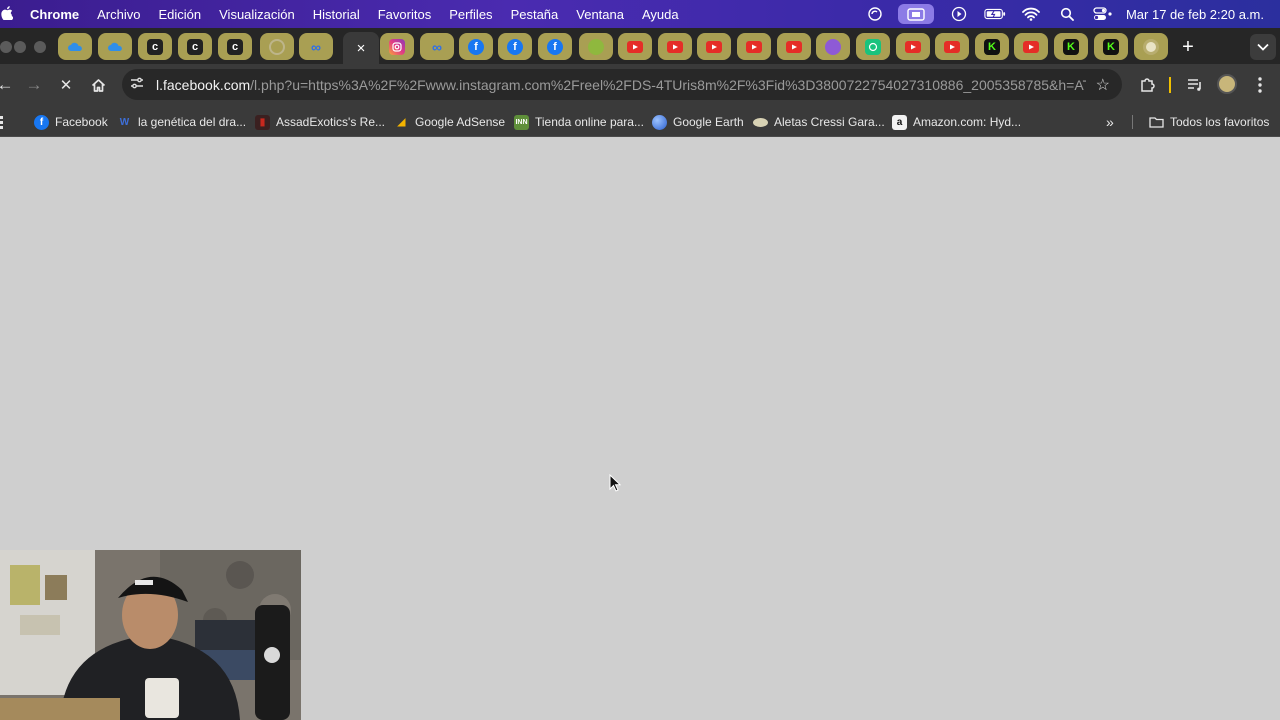 The height and width of the screenshot is (720, 1280). What do you see at coordinates (4, 122) in the screenshot?
I see `apps-grid-icon` at bounding box center [4, 122].